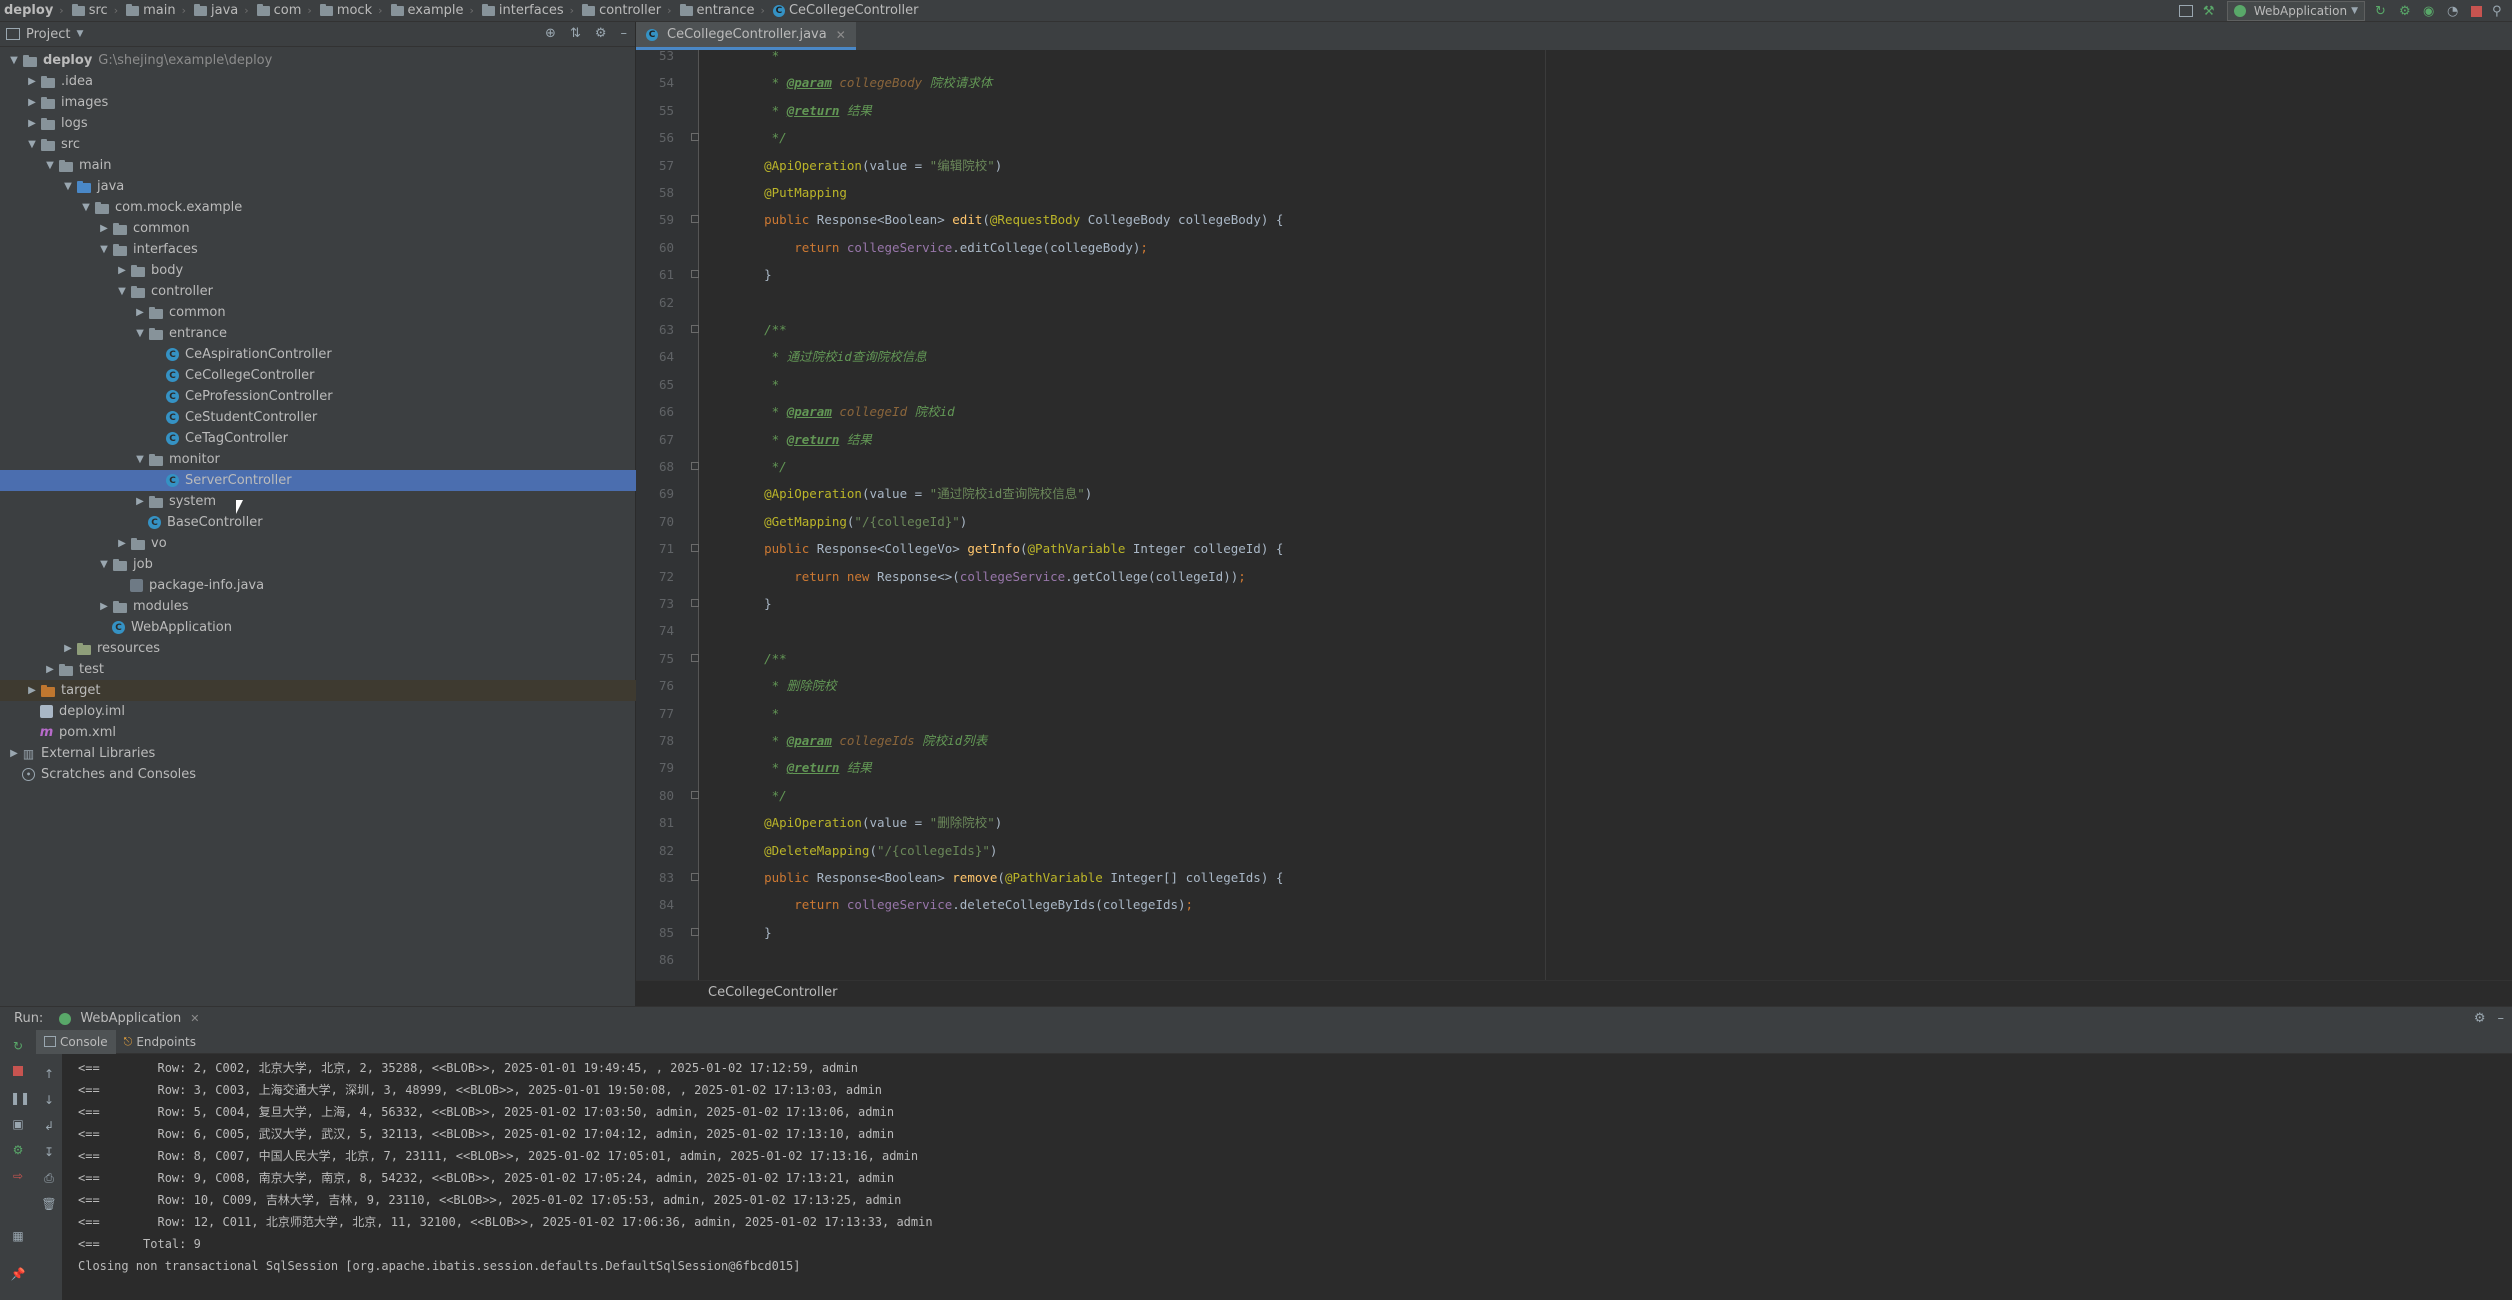 The height and width of the screenshot is (1300, 2512). I want to click on breadcrumb-item: java ›, so click(221, 11).